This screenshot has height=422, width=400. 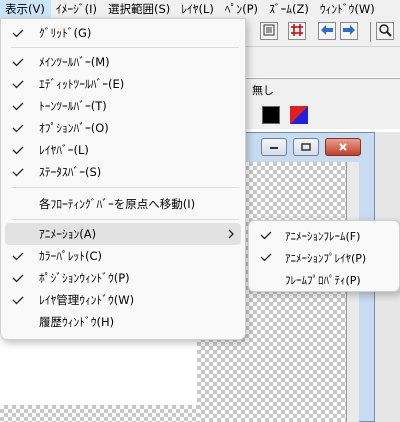 I want to click on menu-item-label: ｱﾆﾒｰｼｮﾝﾌﾚｰﾑ(F), so click(x=323, y=236).